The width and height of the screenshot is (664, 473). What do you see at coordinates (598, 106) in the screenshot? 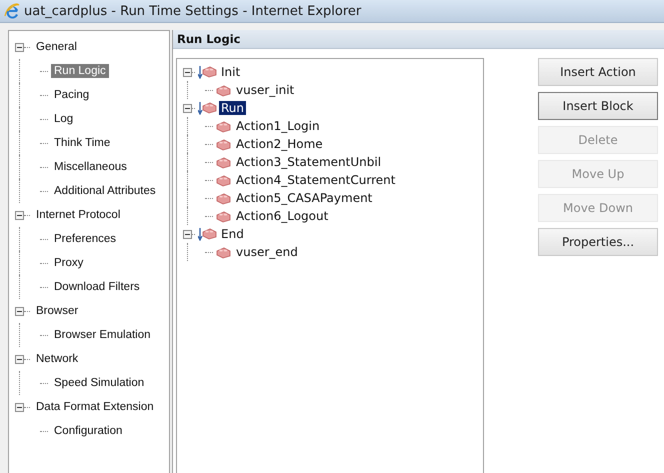
I see `action-button: Insert Block` at bounding box center [598, 106].